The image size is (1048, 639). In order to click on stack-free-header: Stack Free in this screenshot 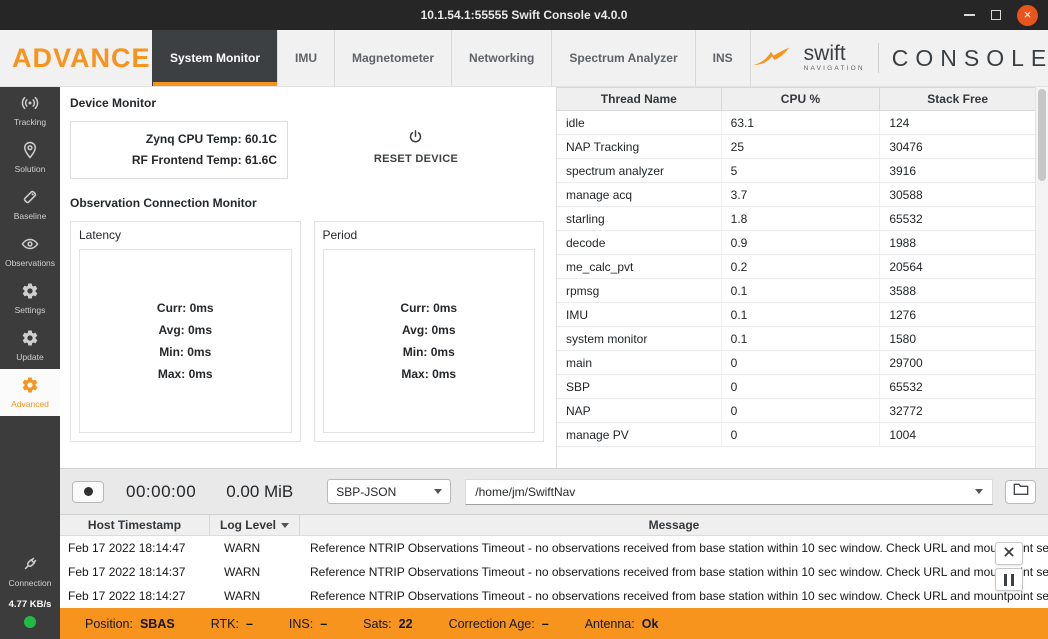, I will do `click(957, 99)`.